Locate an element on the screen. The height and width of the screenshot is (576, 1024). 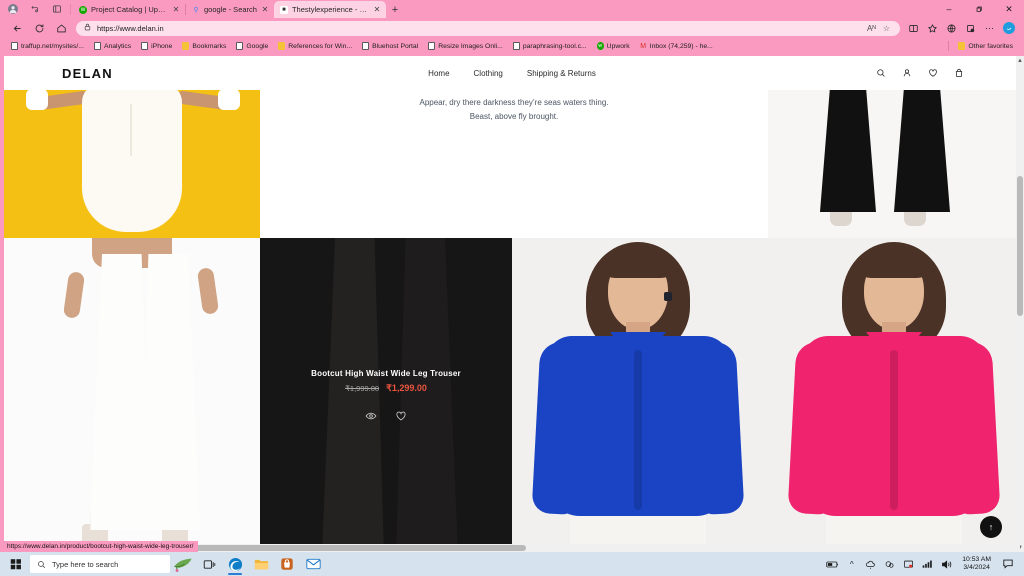
refresh-icon is located at coordinates (39, 28).